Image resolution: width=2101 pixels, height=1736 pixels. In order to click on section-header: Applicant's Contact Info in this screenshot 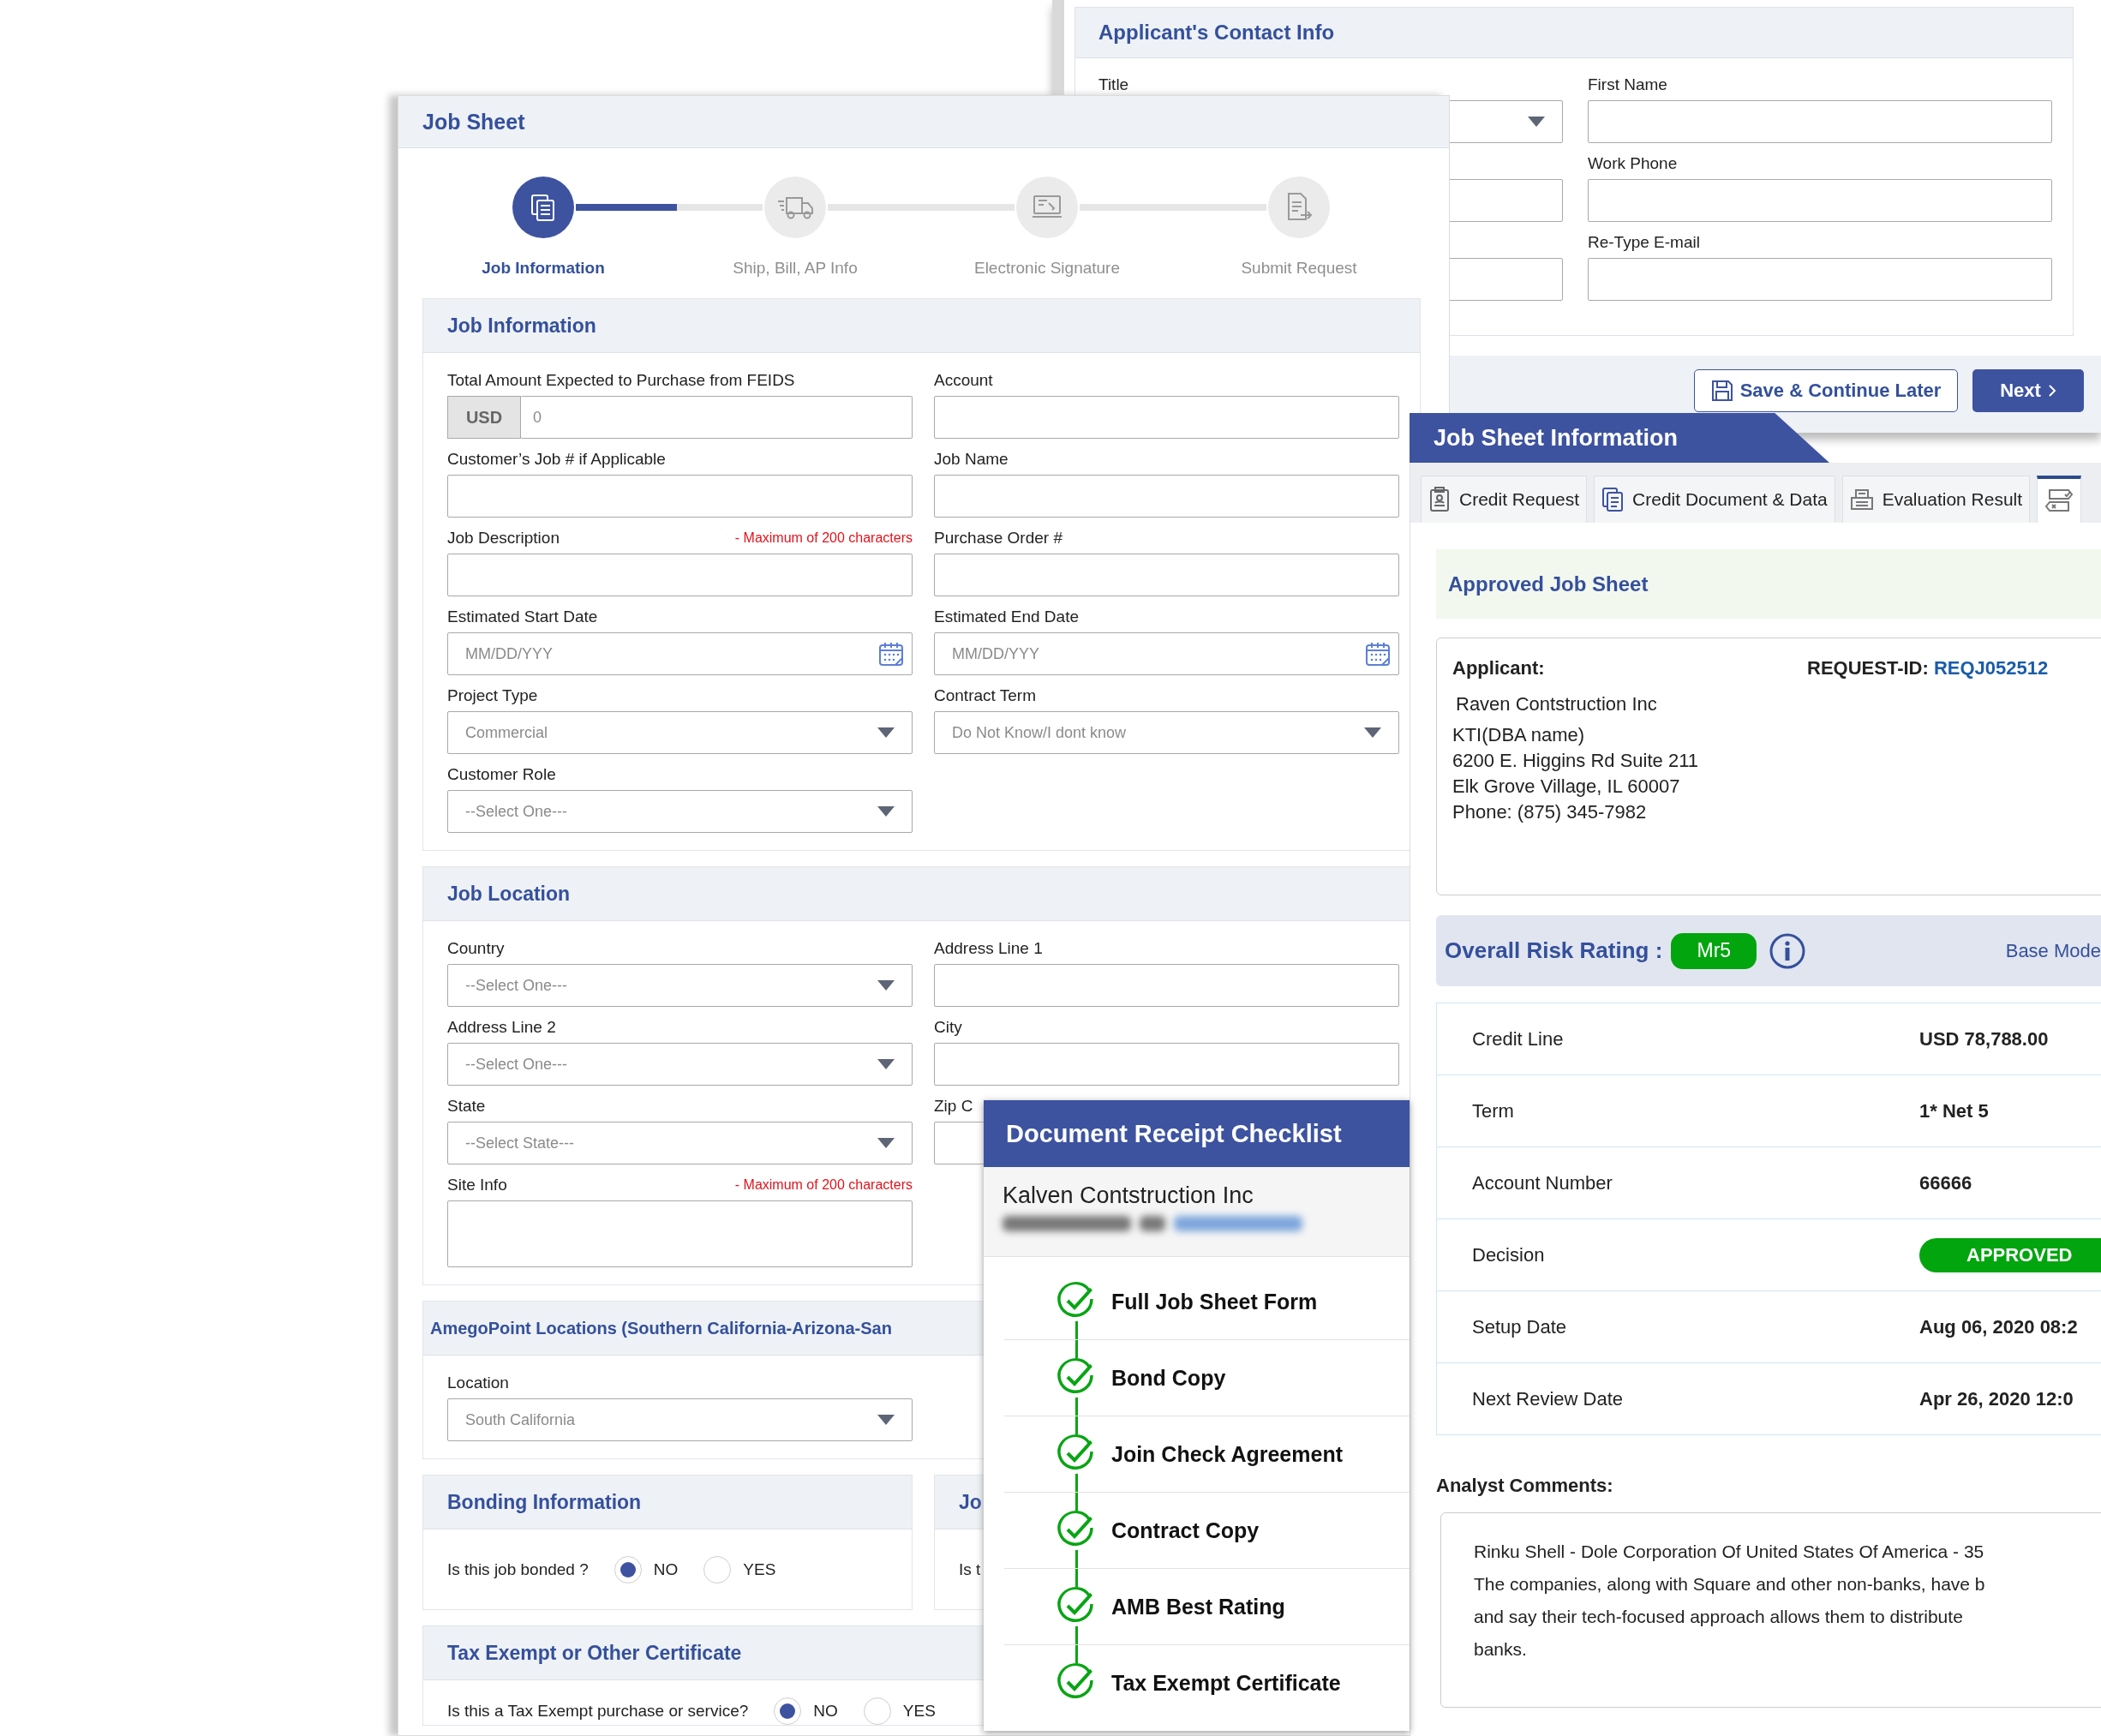, I will do `click(1574, 33)`.